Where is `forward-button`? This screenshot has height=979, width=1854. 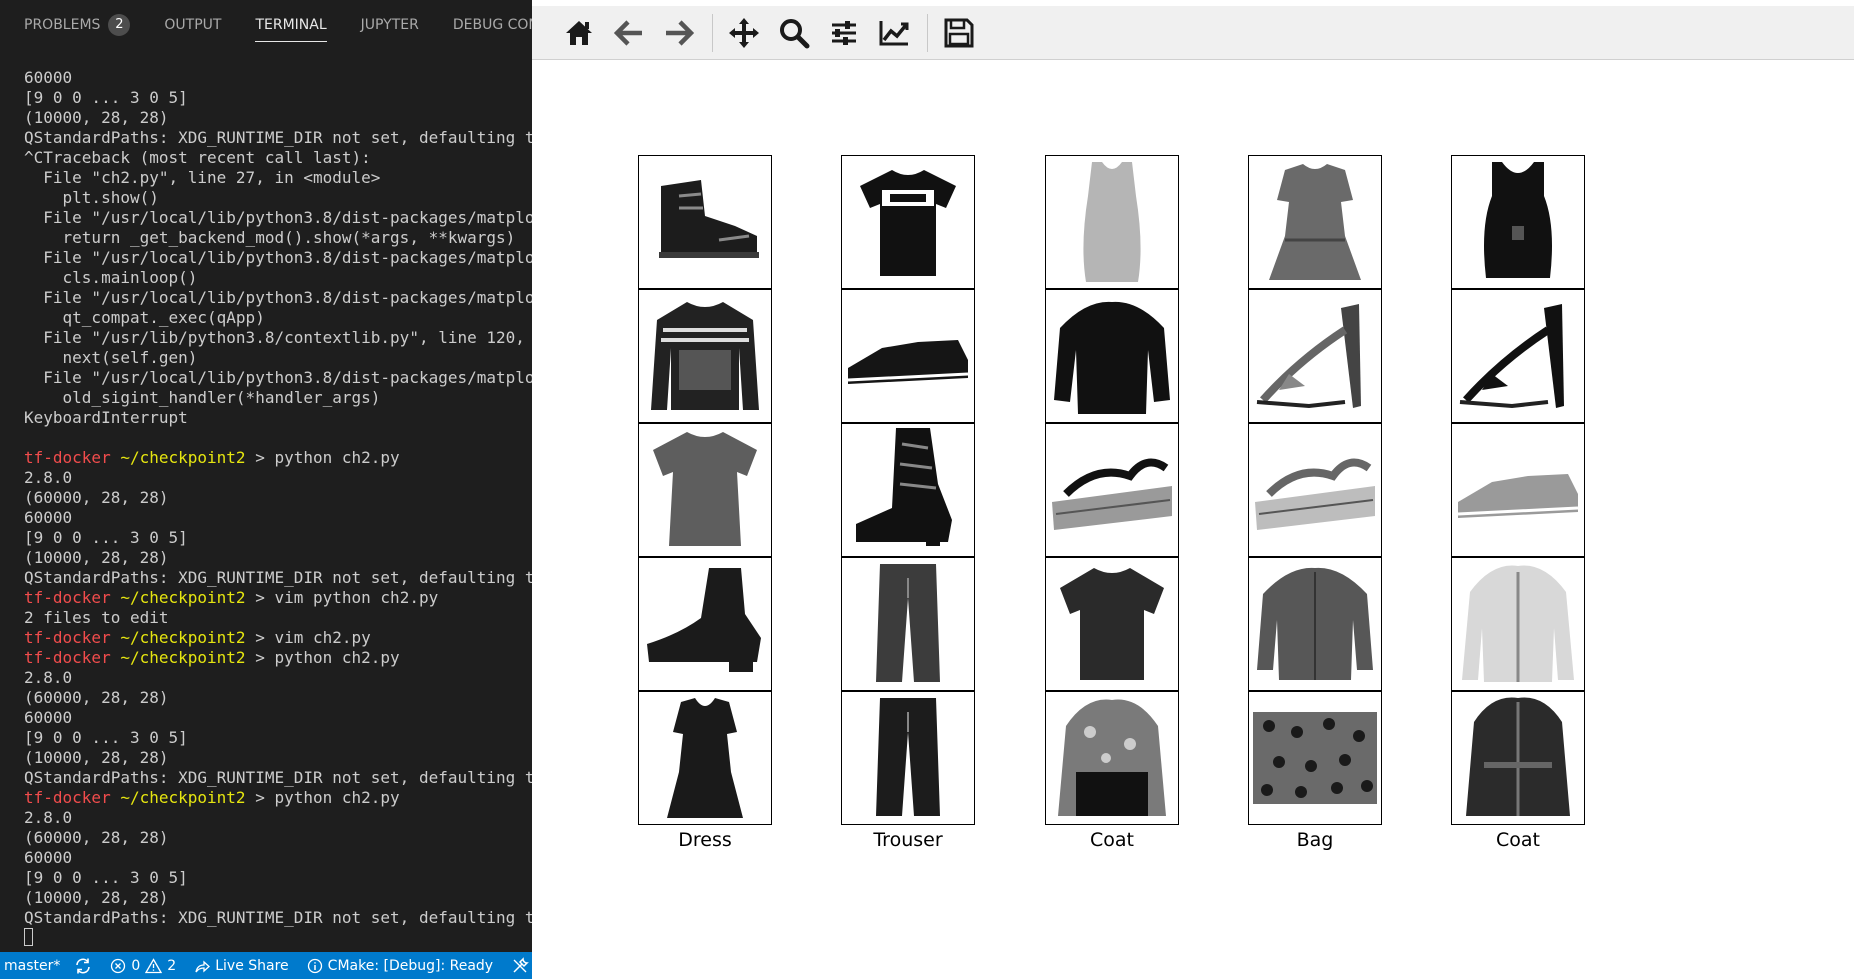 forward-button is located at coordinates (679, 33).